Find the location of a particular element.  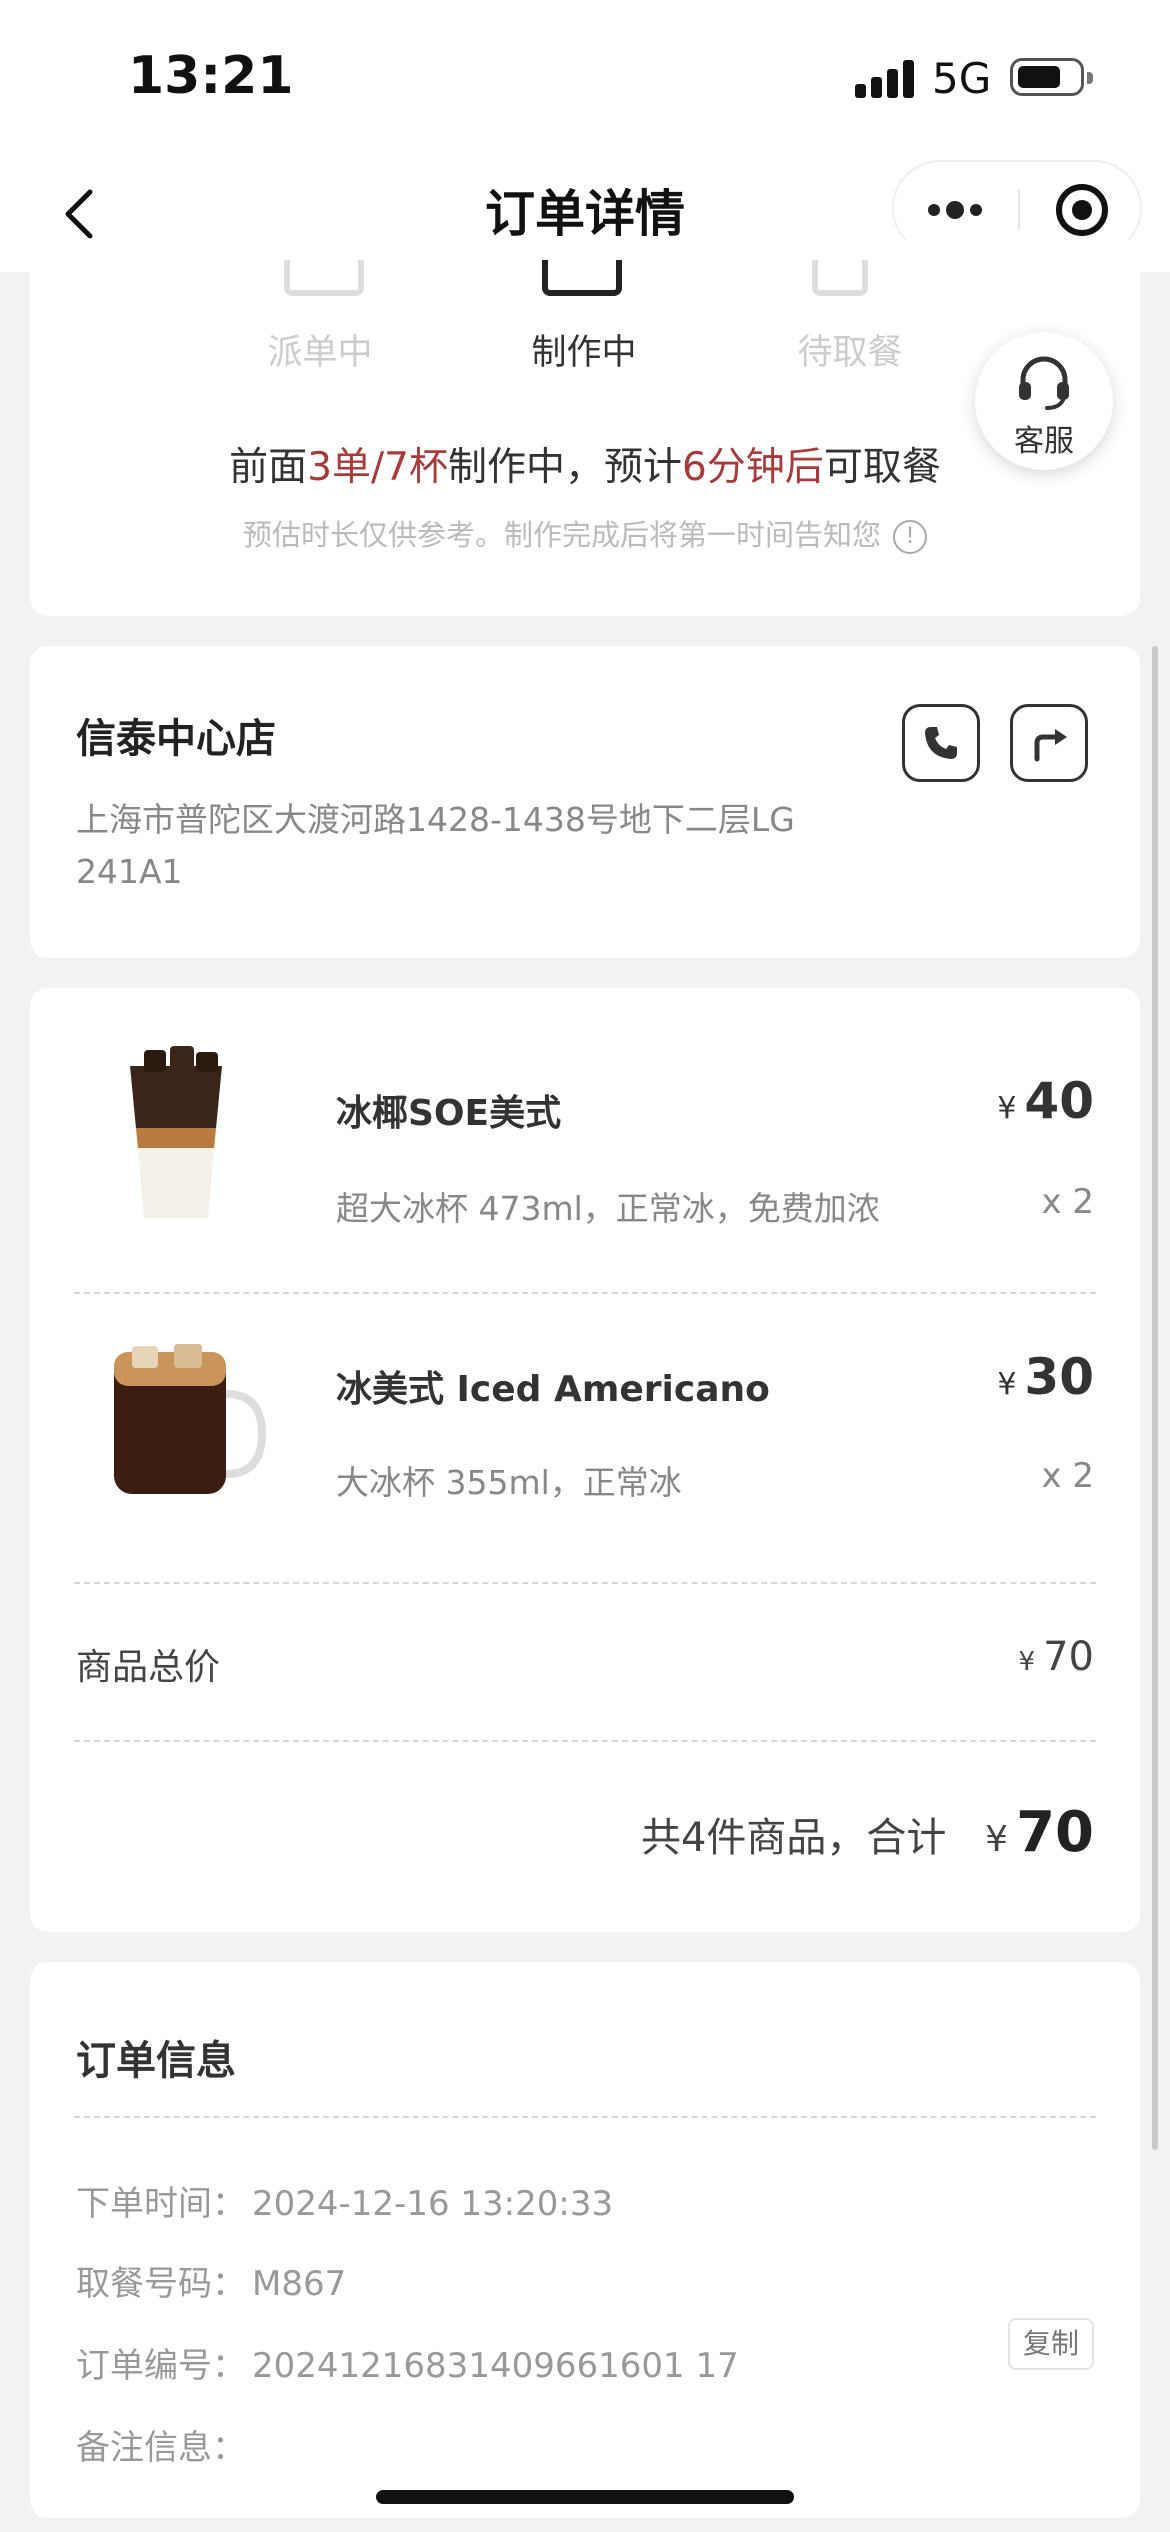

wait-message: 前面3单/7杯制作中，预计6分钟后可取餐 is located at coordinates (585, 464).